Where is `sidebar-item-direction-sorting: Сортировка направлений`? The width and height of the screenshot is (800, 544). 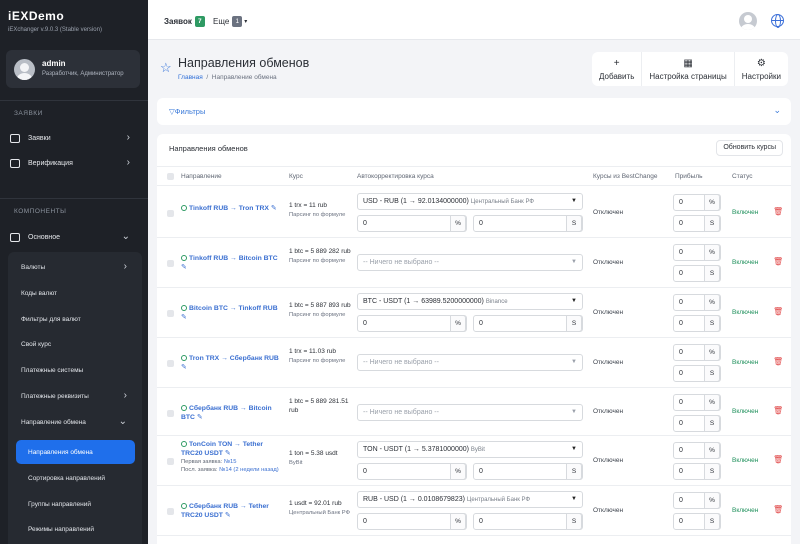 sidebar-item-direction-sorting: Сортировка направлений is located at coordinates (83, 478).